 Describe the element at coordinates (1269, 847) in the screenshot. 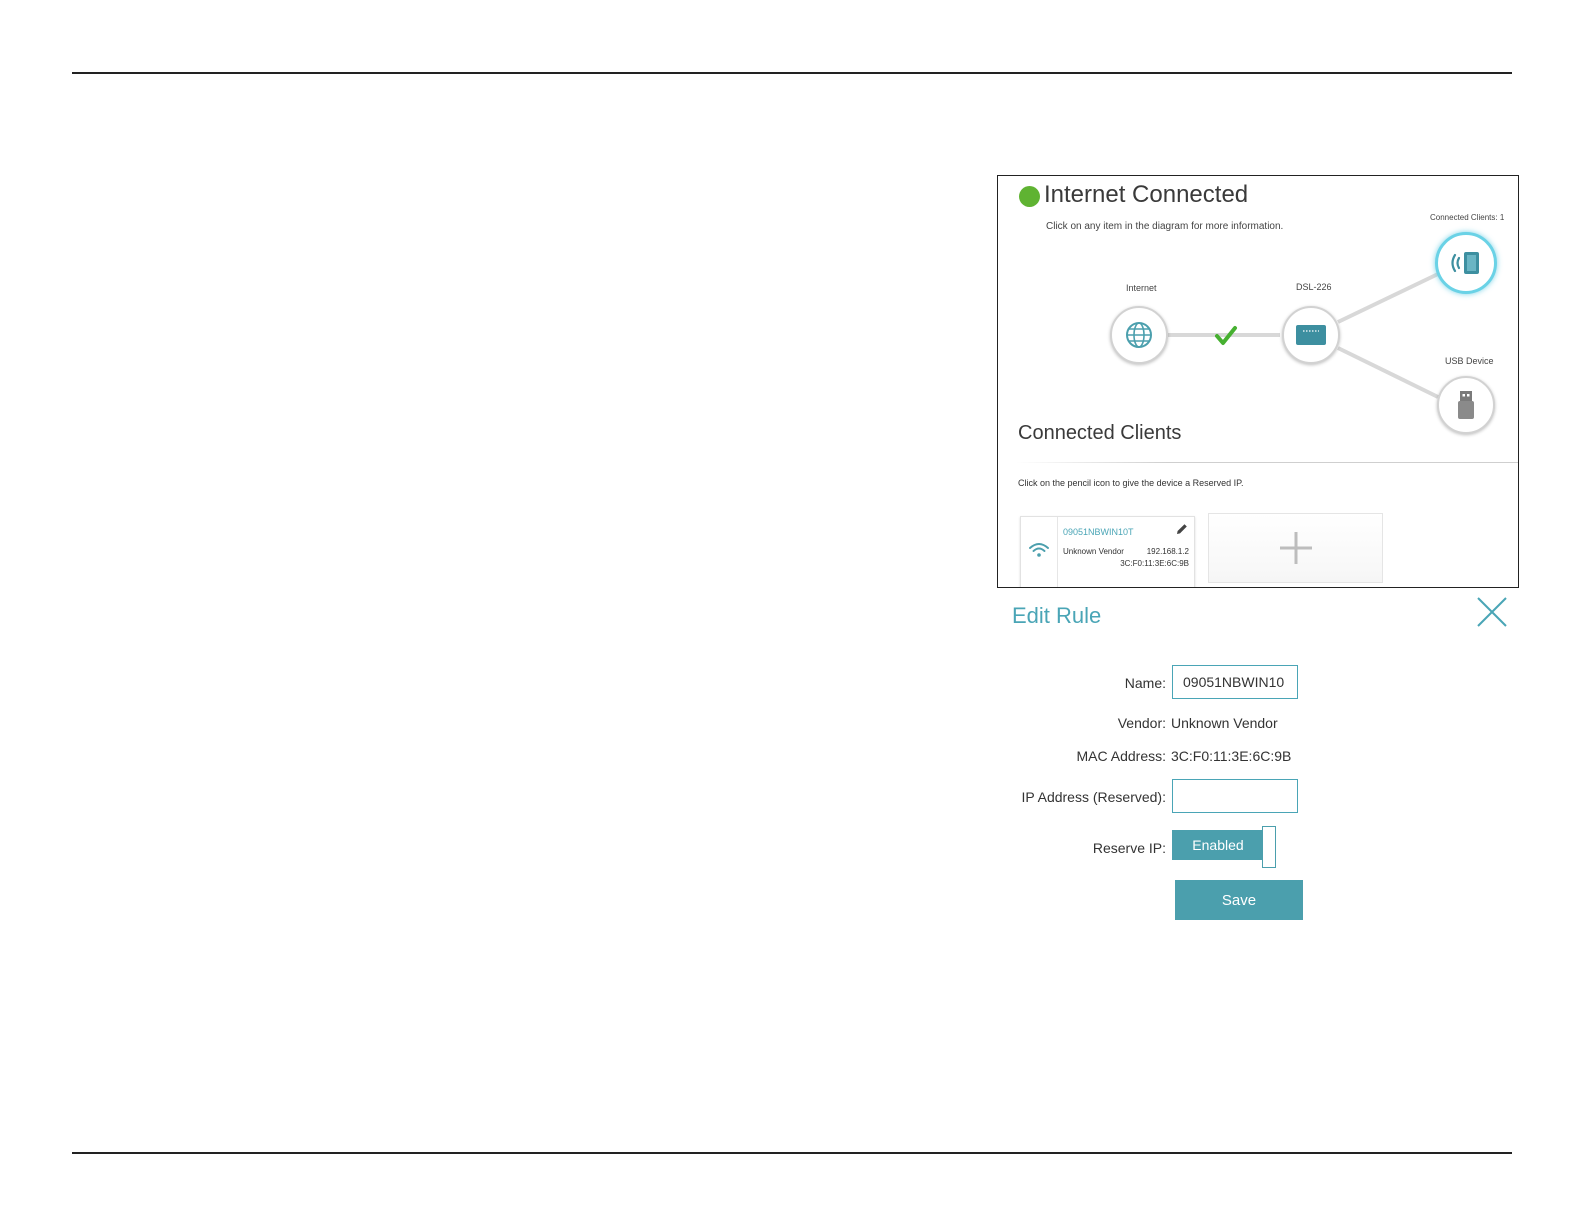

I see `toggle-thumb` at that location.